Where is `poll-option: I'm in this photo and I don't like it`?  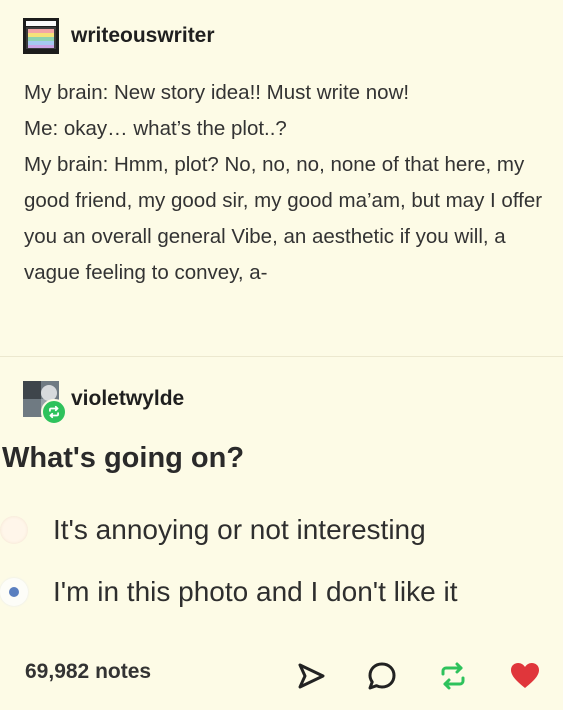
poll-option: I'm in this photo and I don't like it is located at coordinates (228, 592).